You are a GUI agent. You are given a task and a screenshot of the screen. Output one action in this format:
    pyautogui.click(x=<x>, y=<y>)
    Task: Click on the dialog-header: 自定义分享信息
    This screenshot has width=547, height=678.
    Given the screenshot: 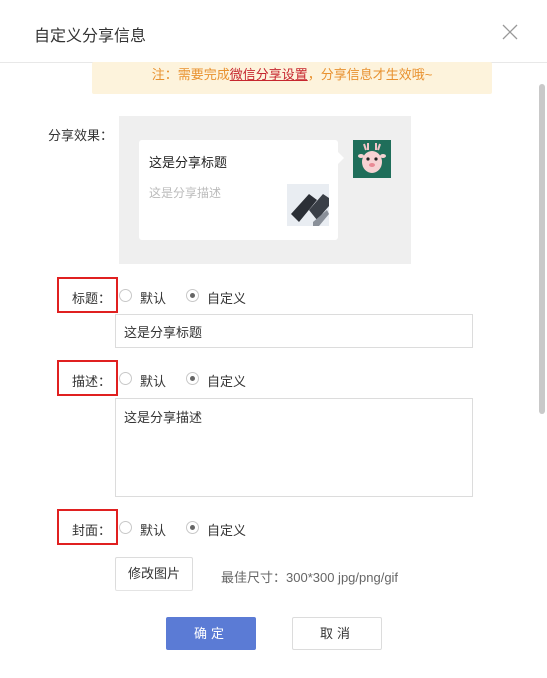 What is the action you would take?
    pyautogui.click(x=273, y=31)
    